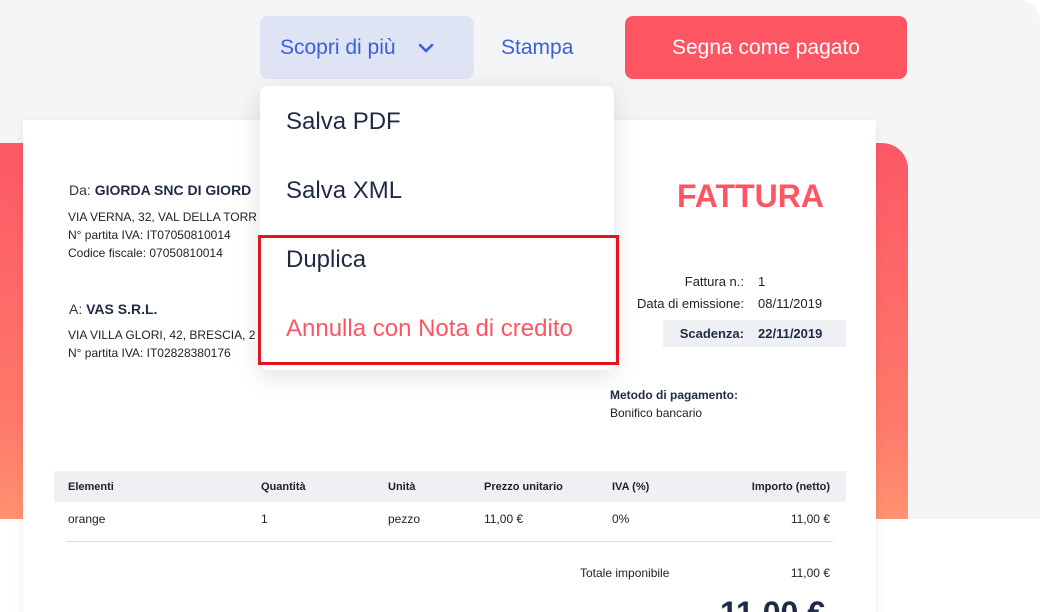  I want to click on table-cell-quantity: 1, so click(264, 519).